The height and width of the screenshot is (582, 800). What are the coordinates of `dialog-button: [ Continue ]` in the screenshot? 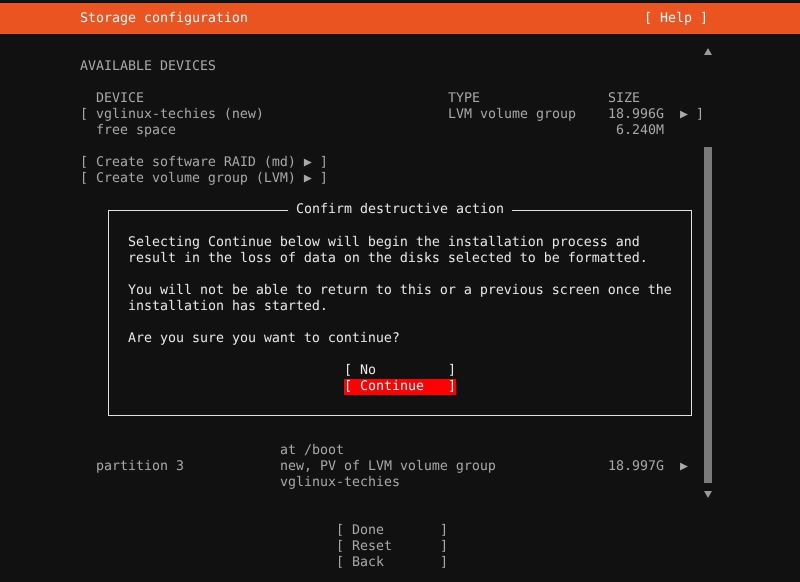 It's located at (400, 387).